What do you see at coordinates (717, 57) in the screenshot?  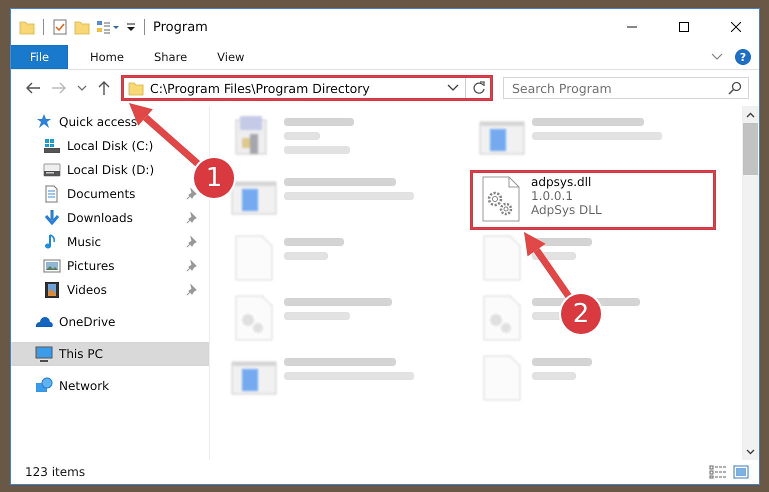 I see `expand-ribbon-icon` at bounding box center [717, 57].